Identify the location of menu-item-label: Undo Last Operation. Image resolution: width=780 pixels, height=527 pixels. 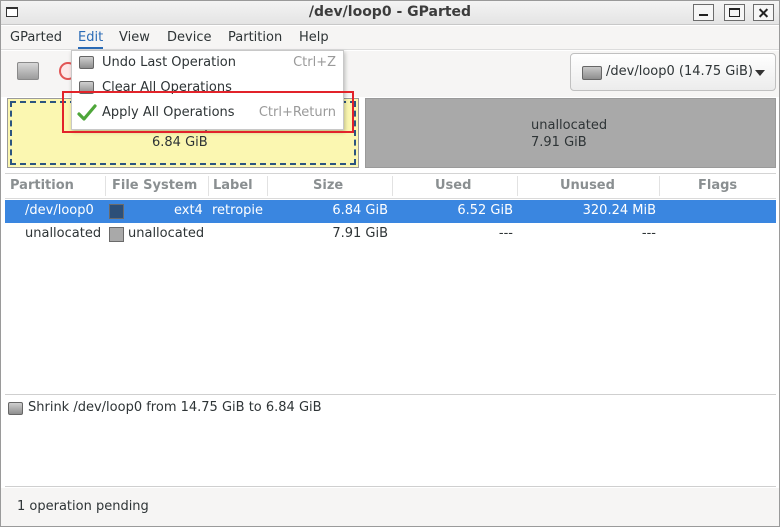
(169, 62).